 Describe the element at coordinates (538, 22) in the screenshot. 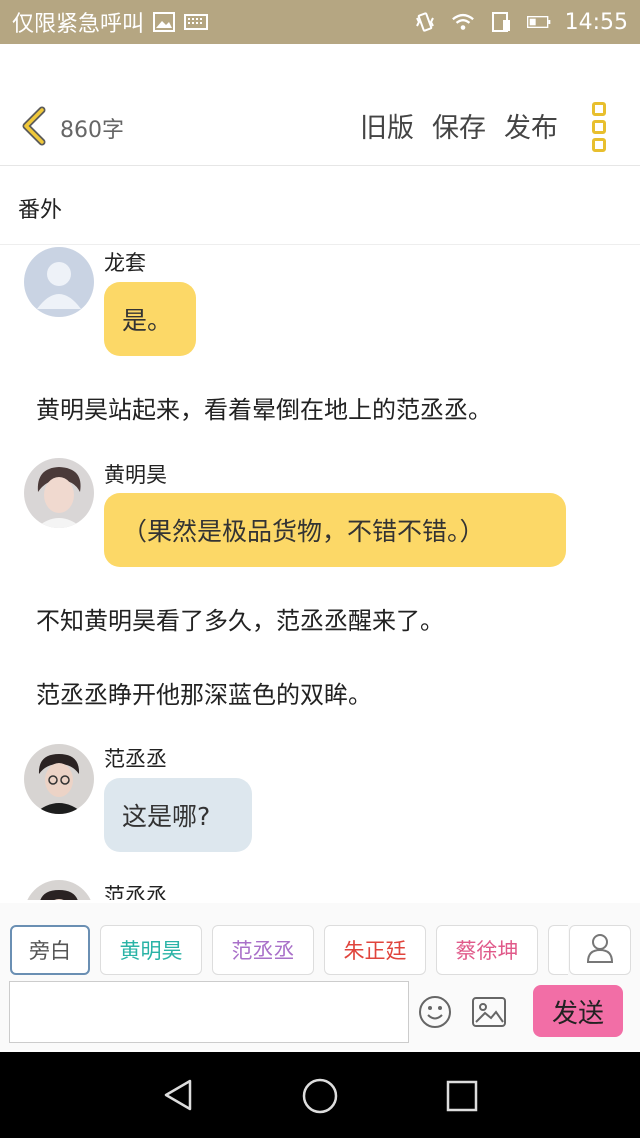

I see `battery-icon` at that location.